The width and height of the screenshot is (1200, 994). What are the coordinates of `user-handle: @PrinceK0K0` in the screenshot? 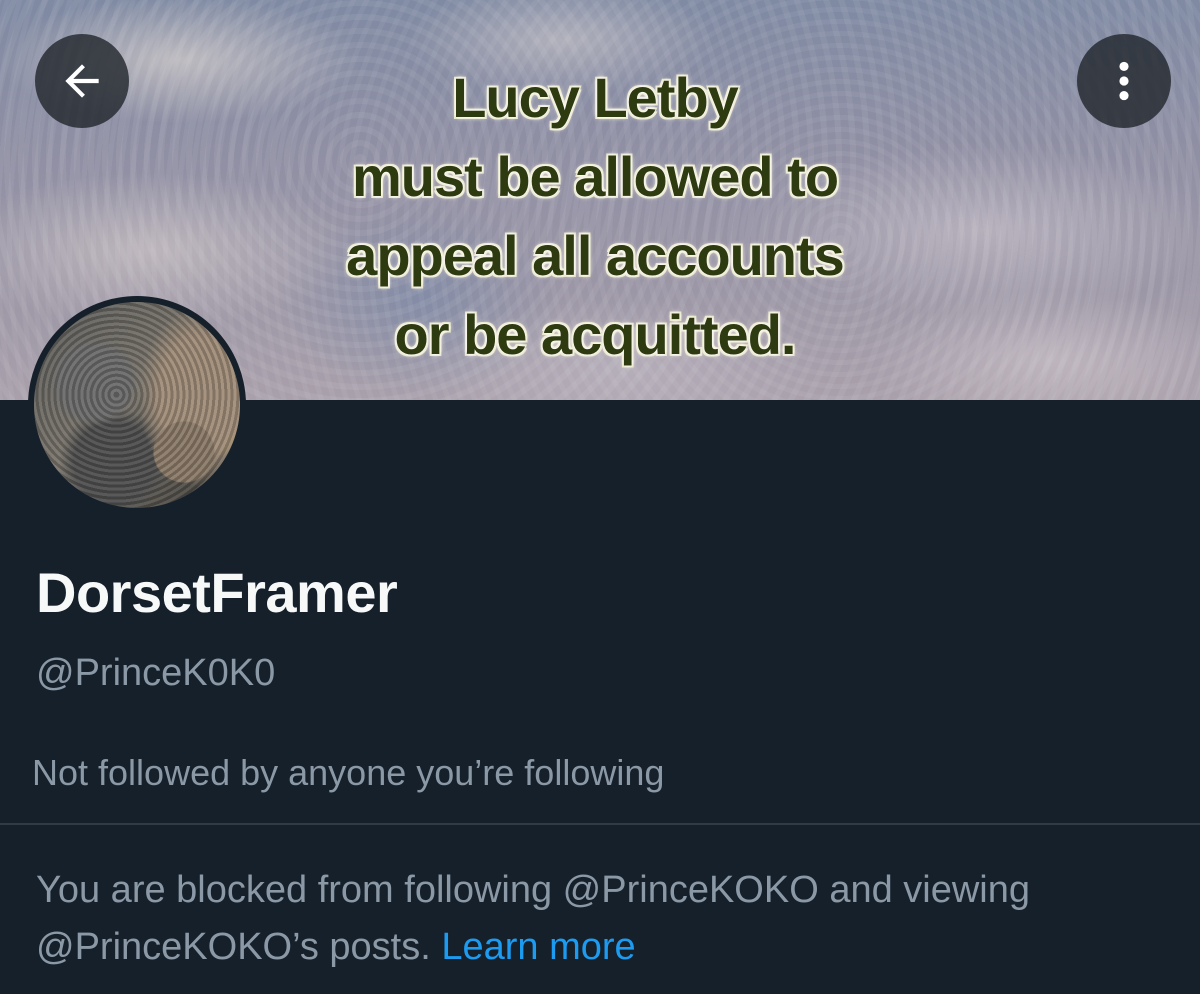 It's located at (156, 673).